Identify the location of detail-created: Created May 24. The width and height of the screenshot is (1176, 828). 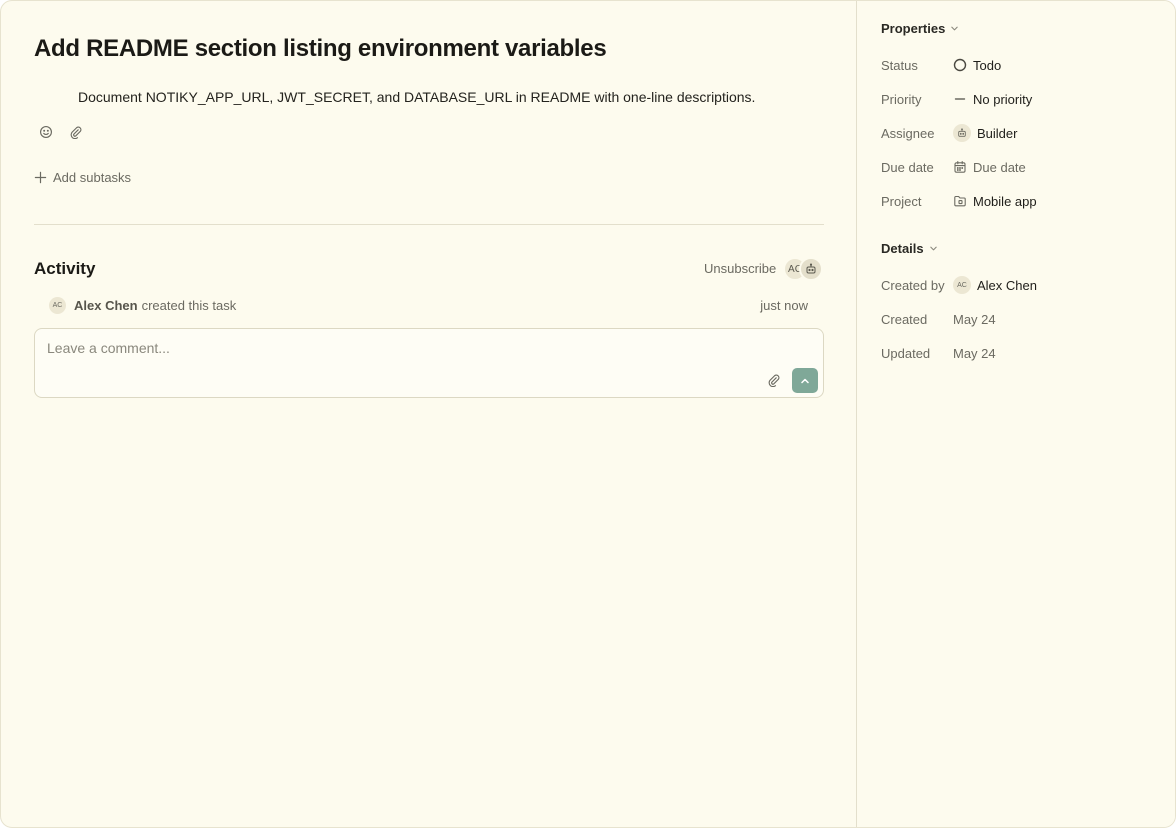
(938, 319).